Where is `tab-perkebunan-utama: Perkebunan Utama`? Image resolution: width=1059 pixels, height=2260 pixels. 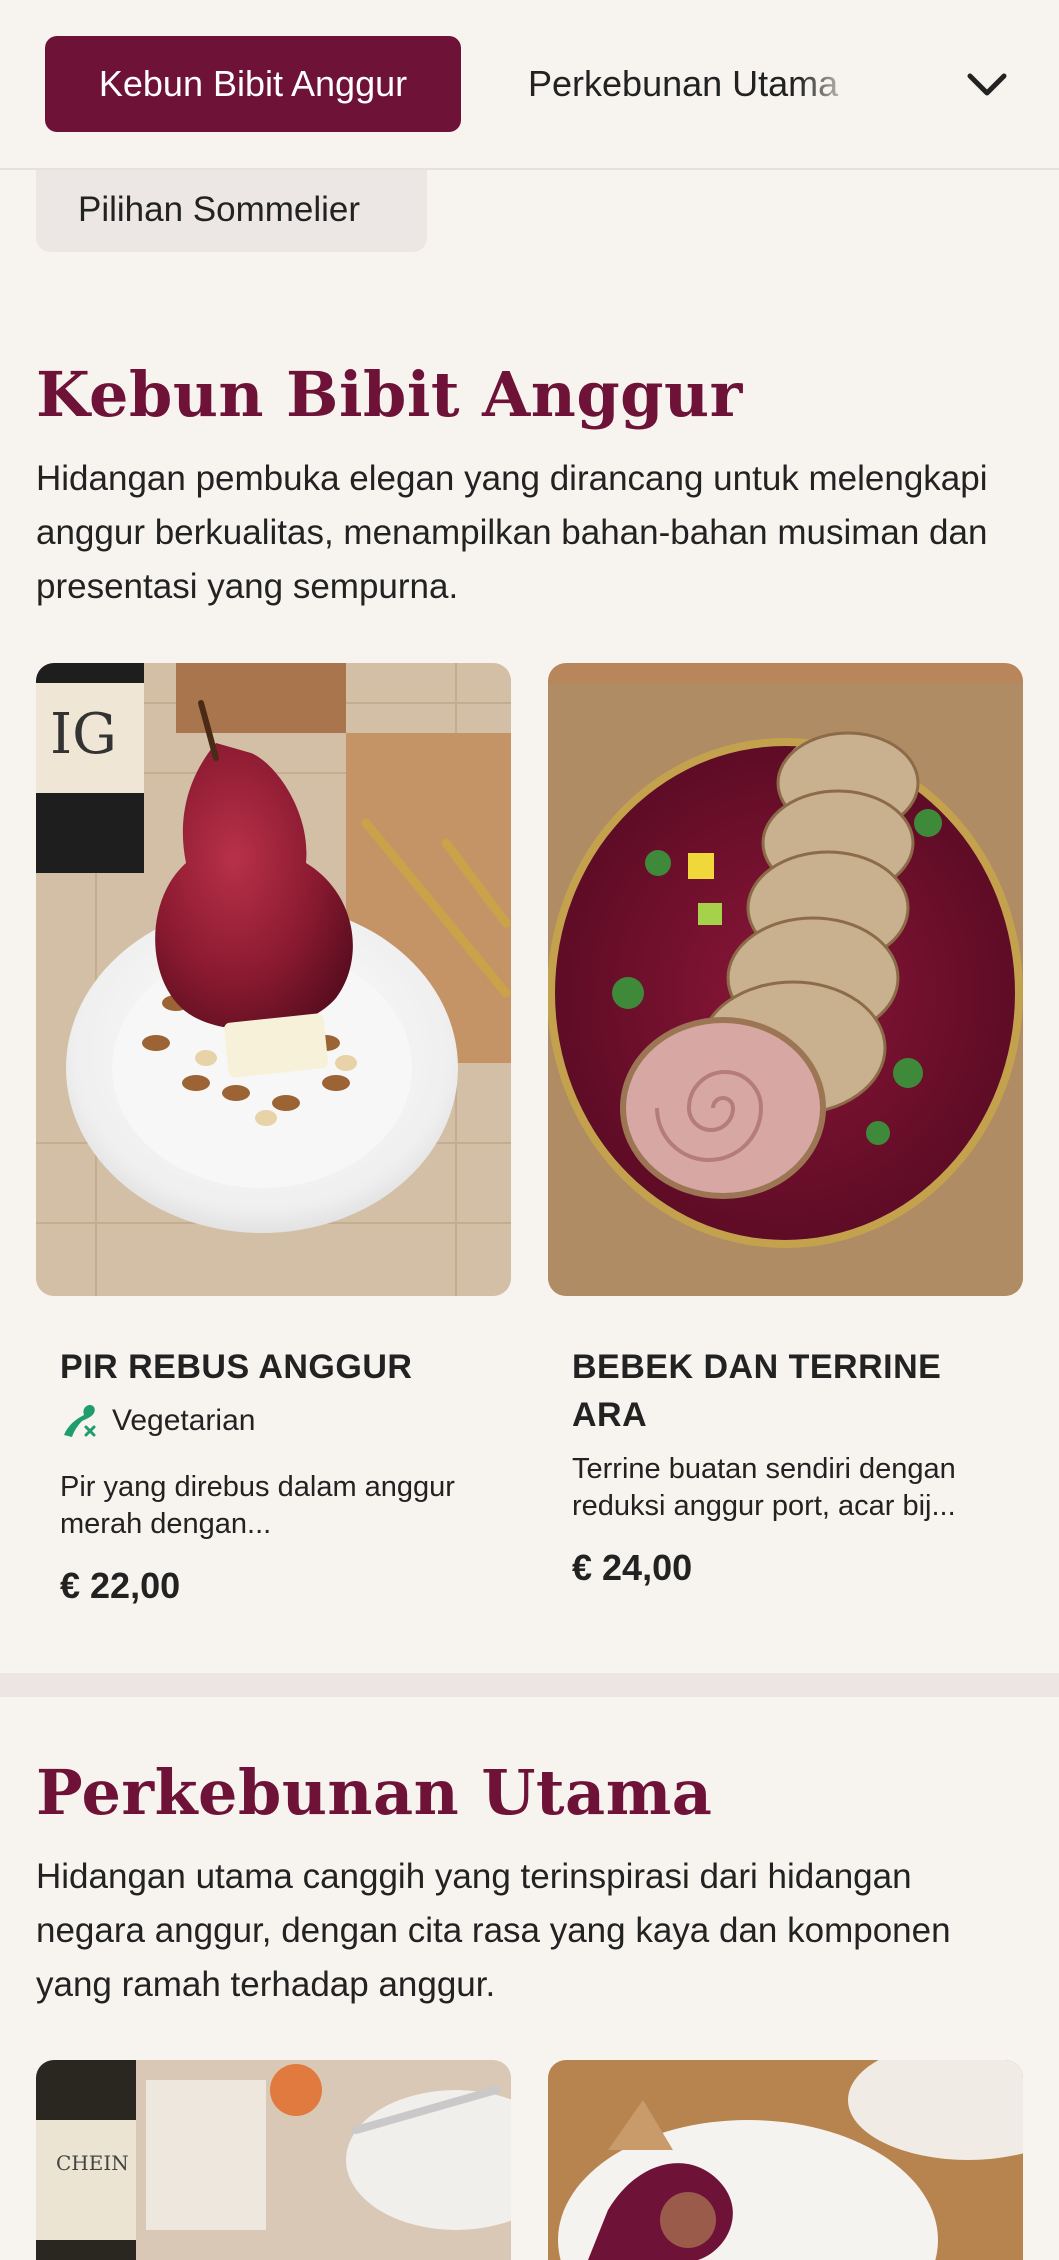
tab-perkebunan-utama: Perkebunan Utama is located at coordinates (693, 84).